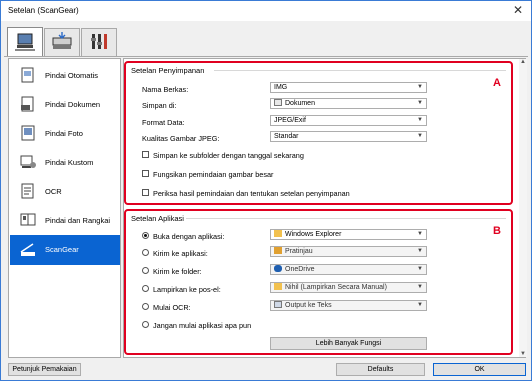 The image size is (532, 381). What do you see at coordinates (145, 154) in the screenshot?
I see `subfolder-checkbox` at bounding box center [145, 154].